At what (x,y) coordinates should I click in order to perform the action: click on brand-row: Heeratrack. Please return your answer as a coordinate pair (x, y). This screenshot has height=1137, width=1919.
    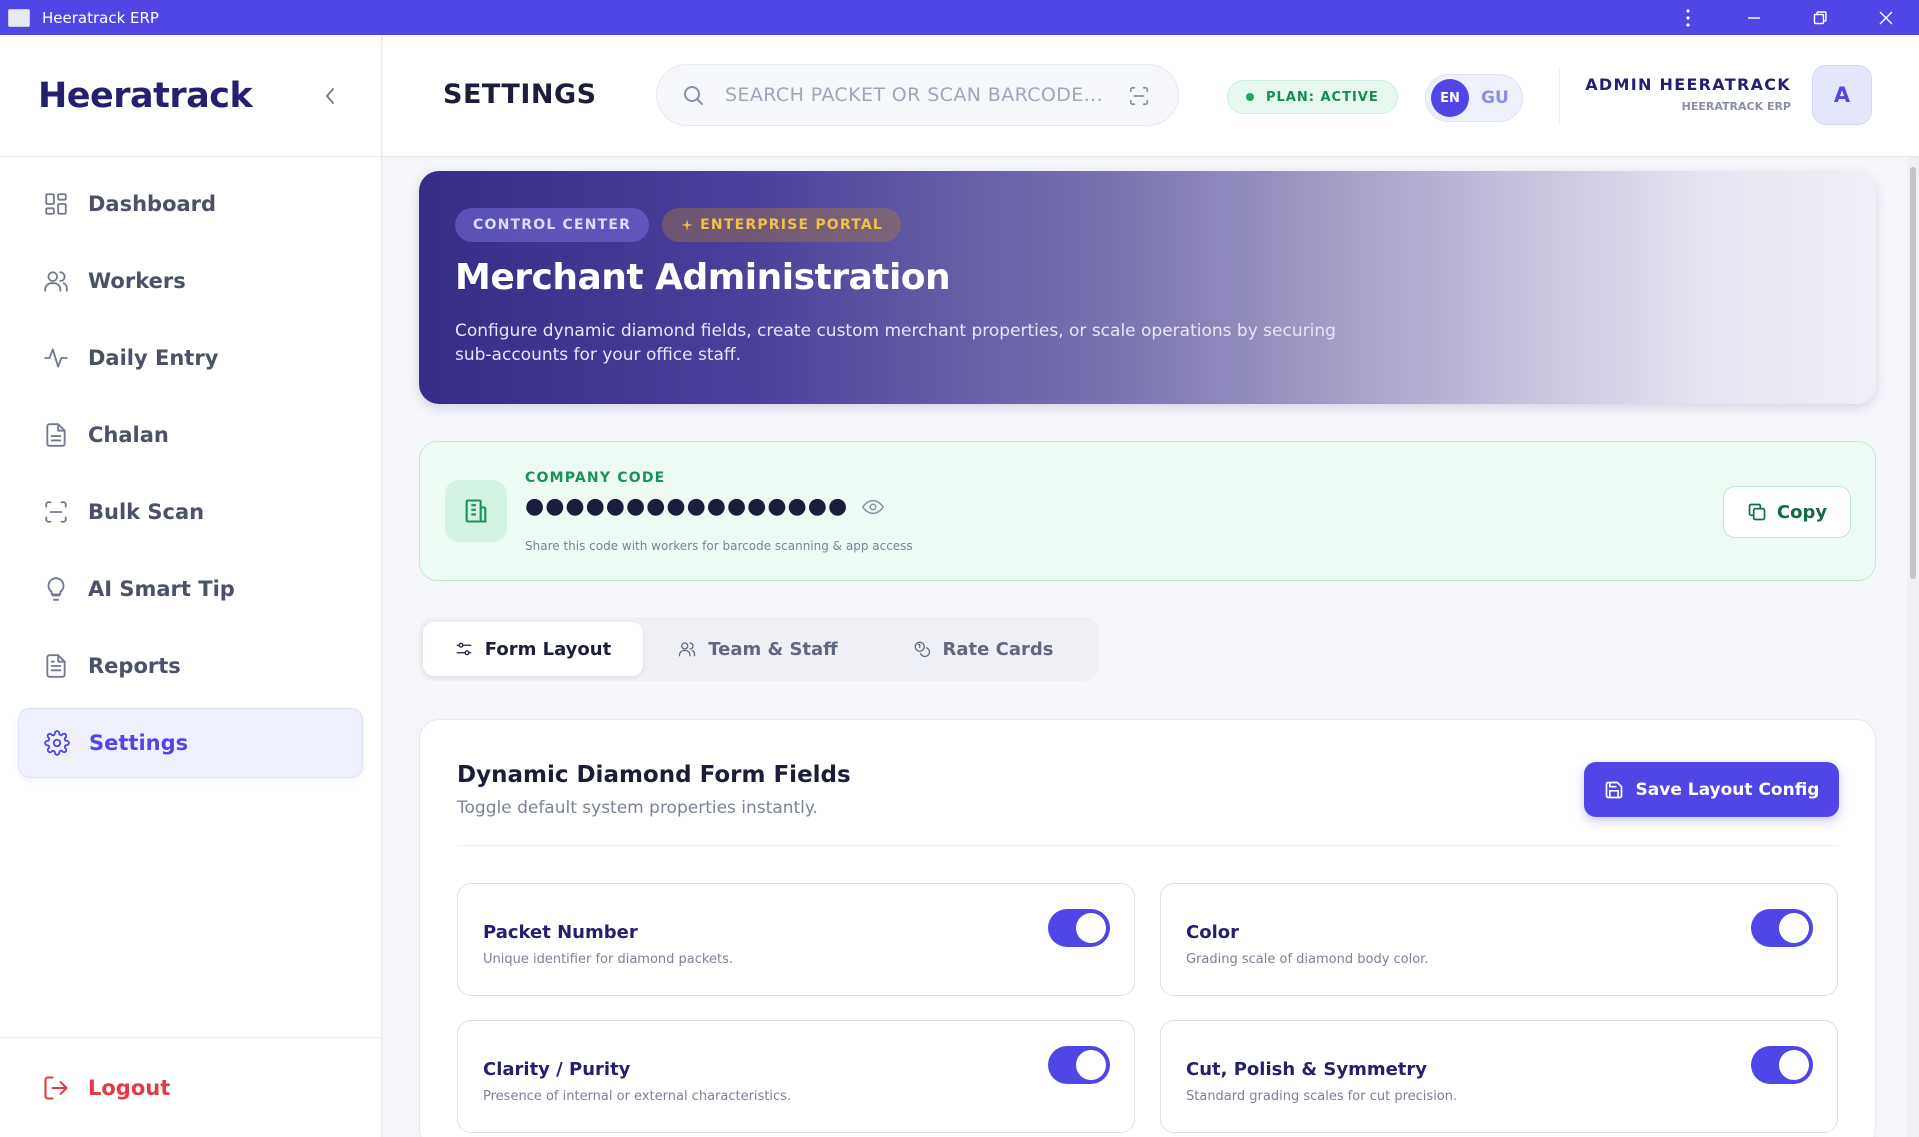
    Looking at the image, I should click on (190, 96).